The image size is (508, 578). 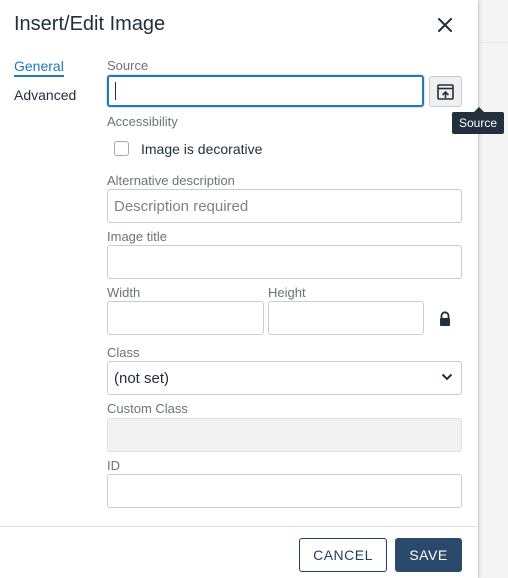 What do you see at coordinates (284, 378) in the screenshot?
I see `class-select: (not set)` at bounding box center [284, 378].